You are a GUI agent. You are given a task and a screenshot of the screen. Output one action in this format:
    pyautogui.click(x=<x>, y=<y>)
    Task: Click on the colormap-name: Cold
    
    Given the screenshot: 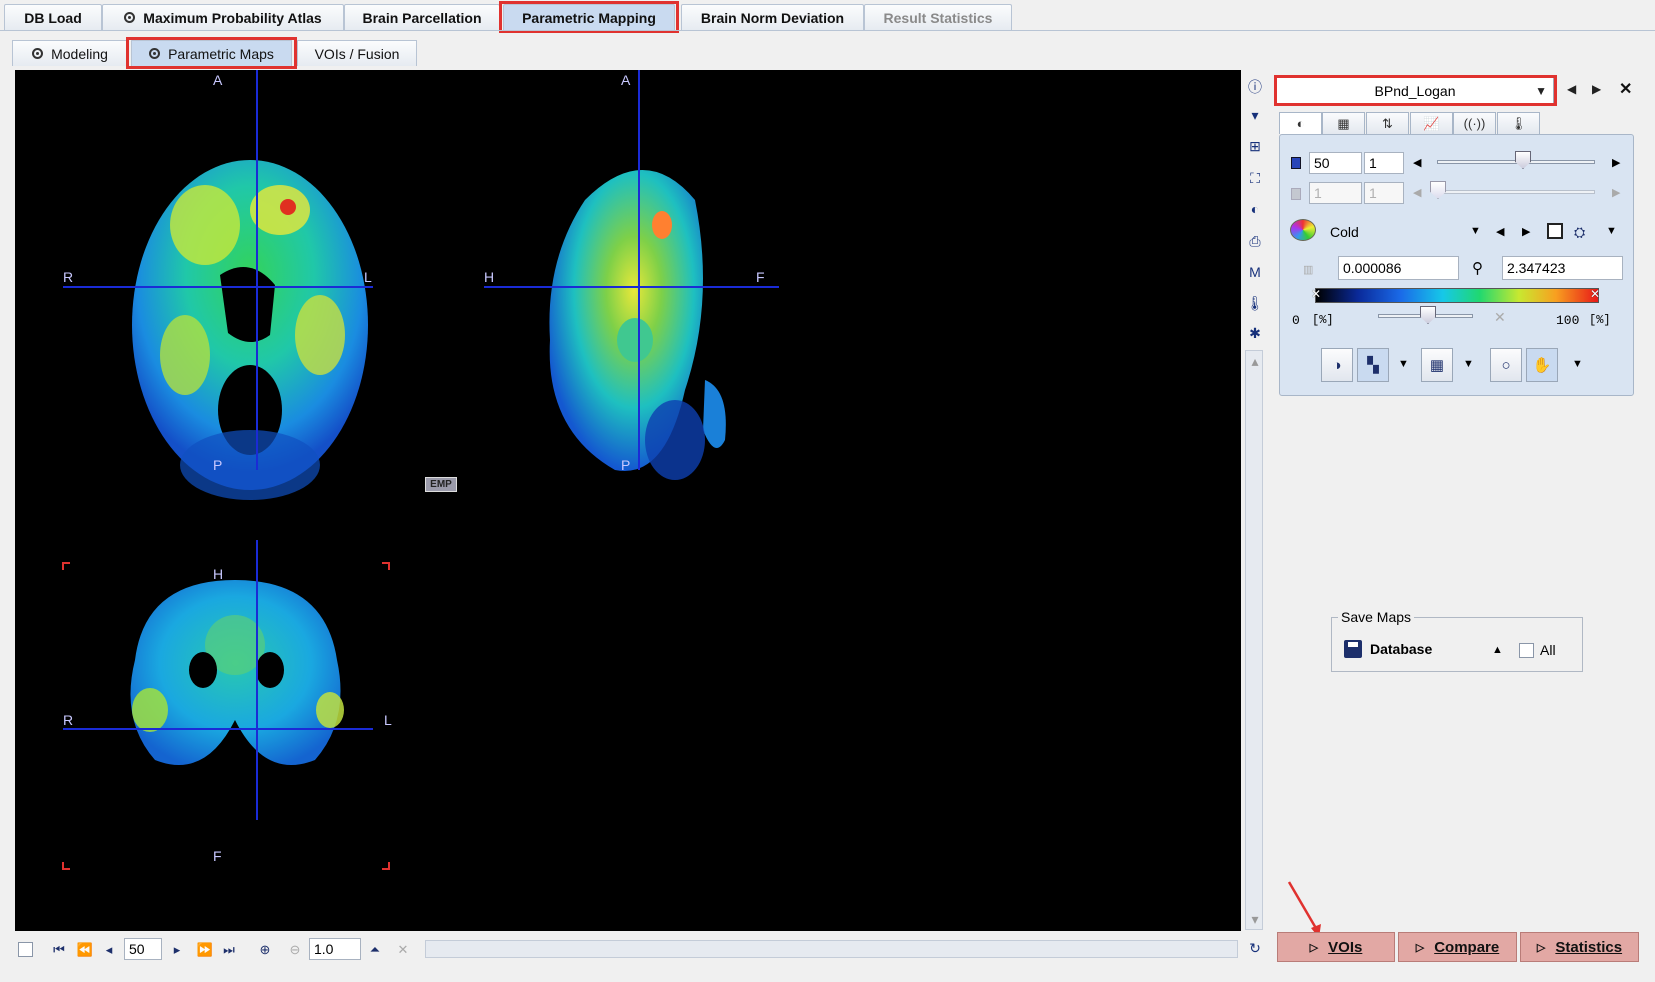 What is the action you would take?
    pyautogui.click(x=1344, y=232)
    